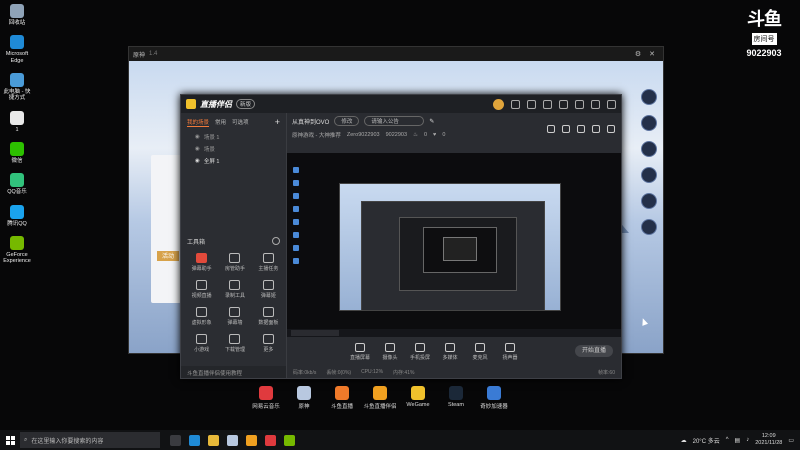  What do you see at coordinates (510, 352) in the screenshot?
I see `source-tool: 扬声器` at bounding box center [510, 352].